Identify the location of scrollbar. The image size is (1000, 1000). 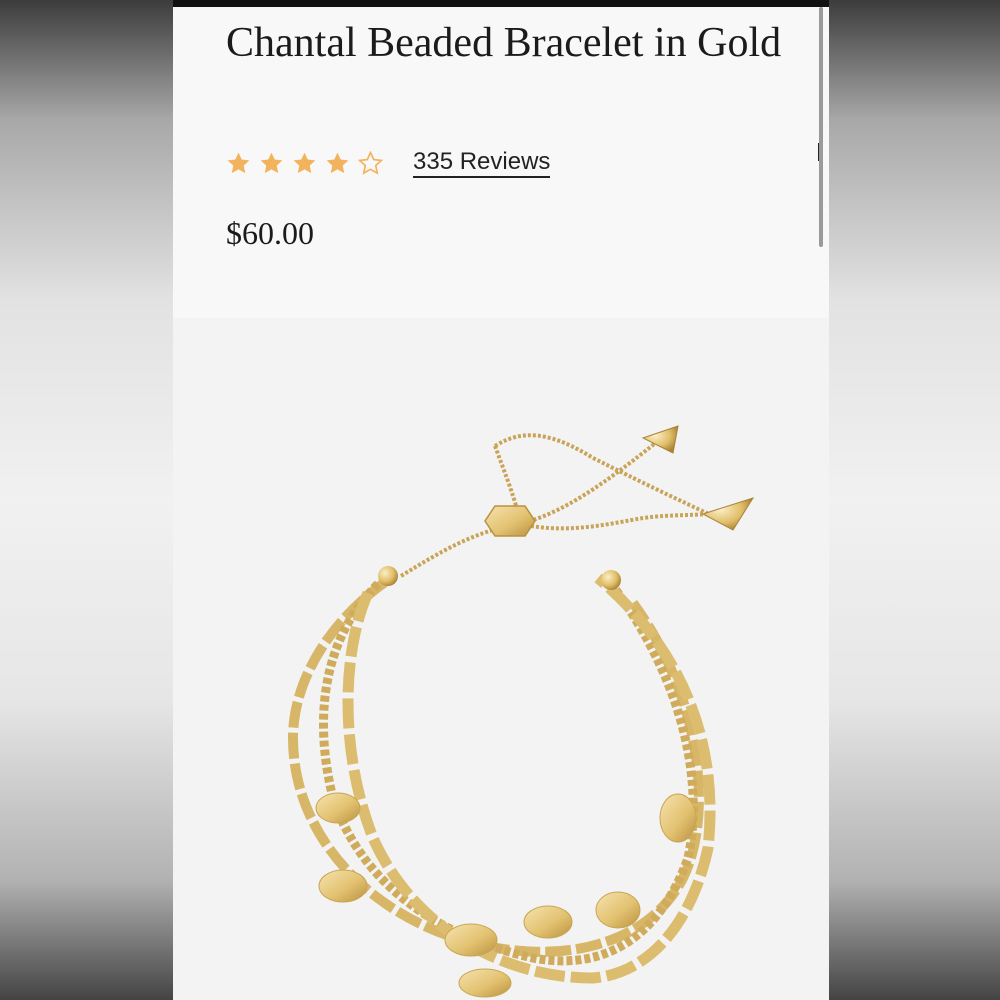
(821, 127).